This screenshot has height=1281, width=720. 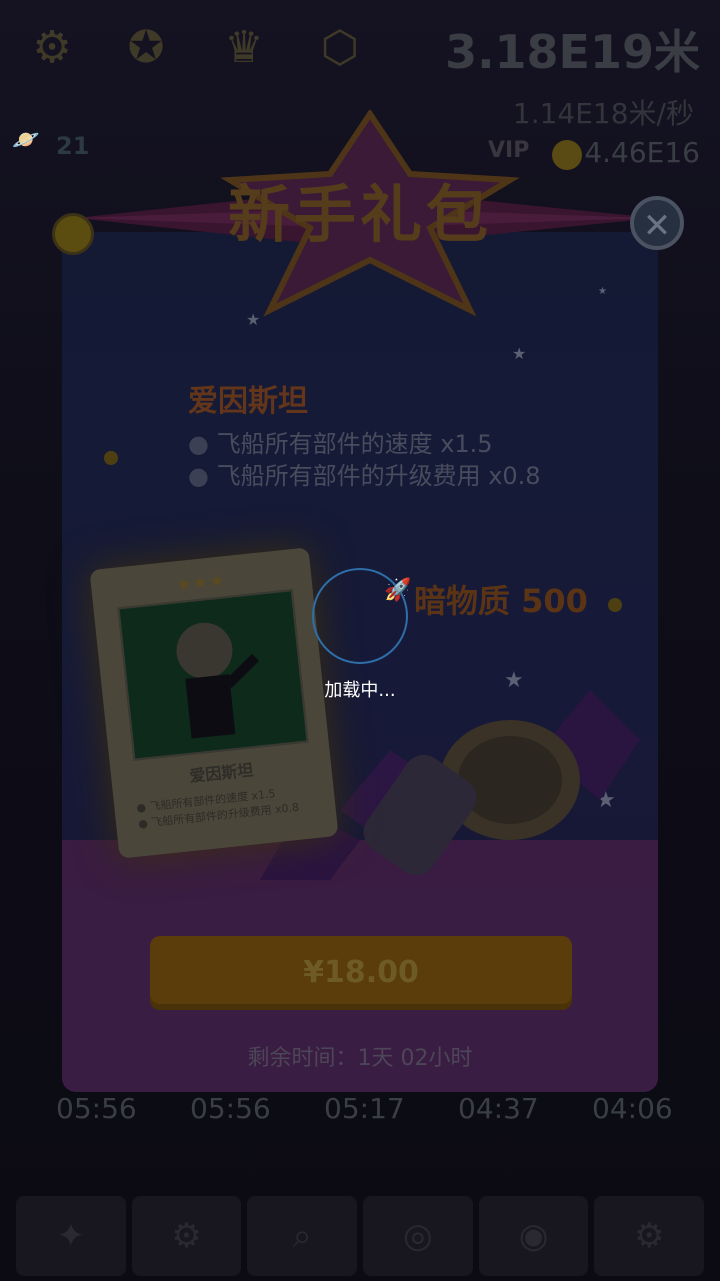 I want to click on timer-4: 04:37, so click(x=498, y=1108).